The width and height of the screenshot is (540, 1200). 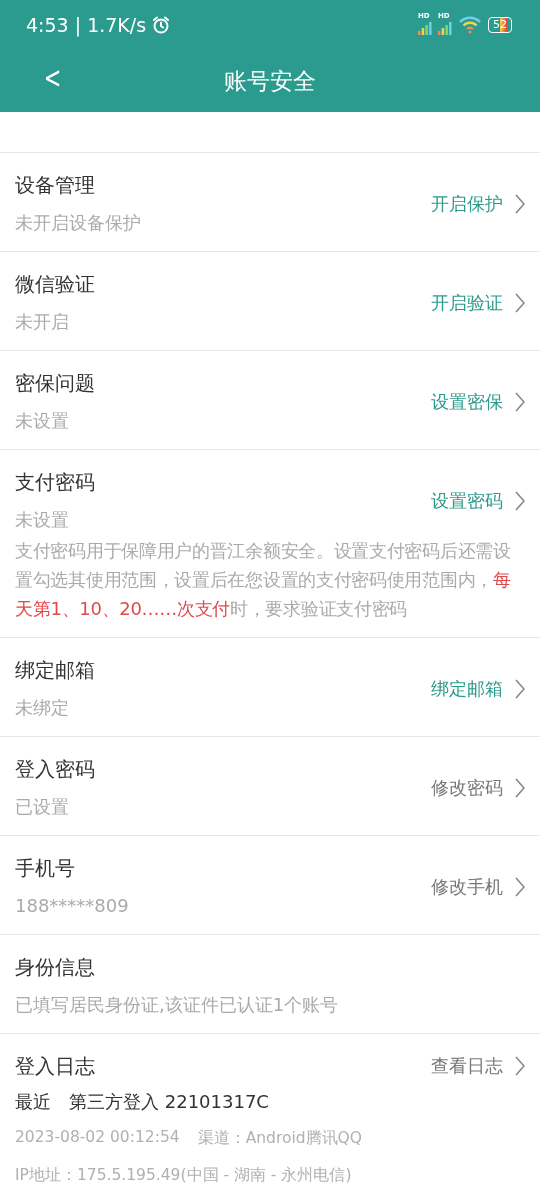 I want to click on row-title: 手机号, so click(x=45, y=868).